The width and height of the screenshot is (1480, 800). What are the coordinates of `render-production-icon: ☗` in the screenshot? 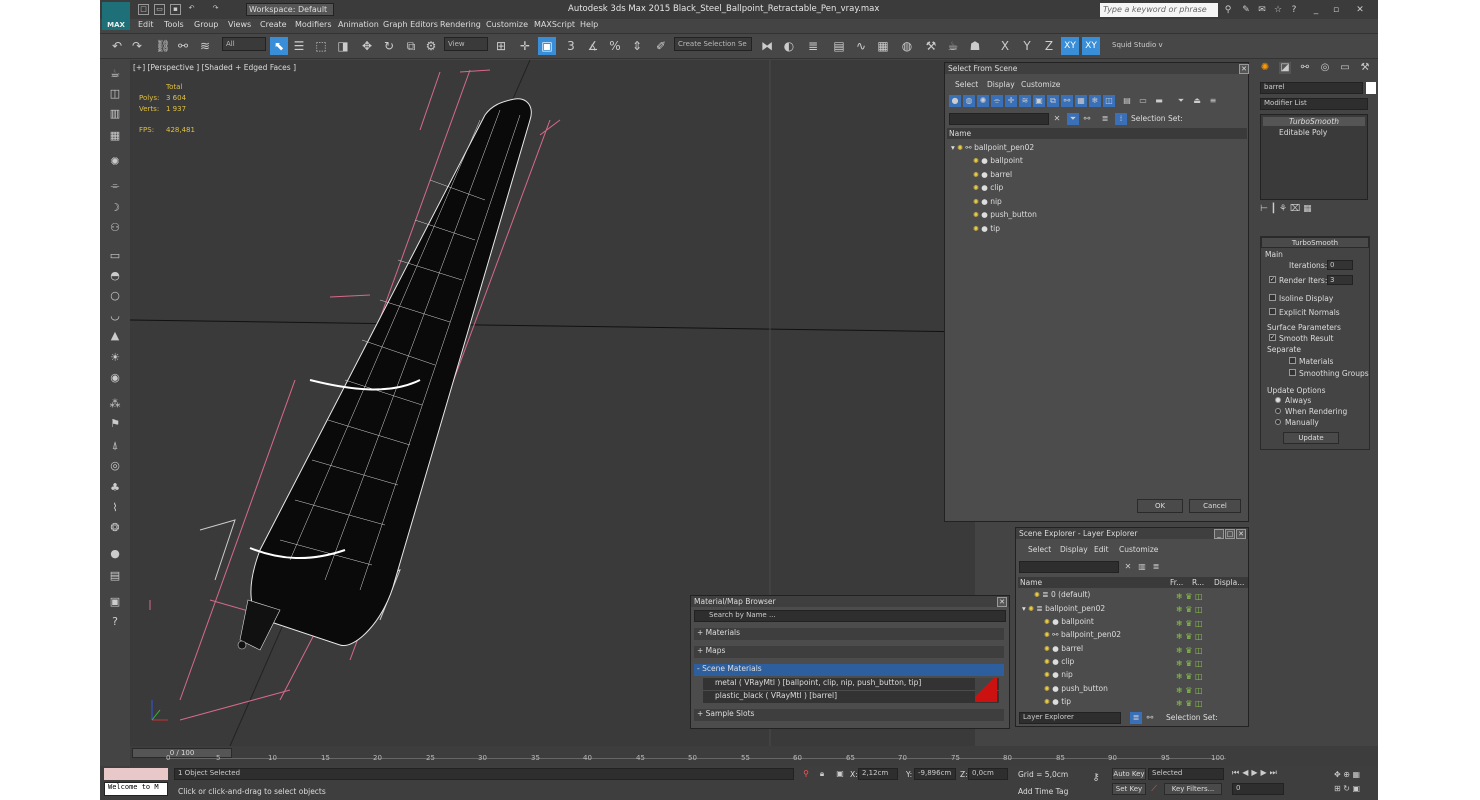 It's located at (975, 46).